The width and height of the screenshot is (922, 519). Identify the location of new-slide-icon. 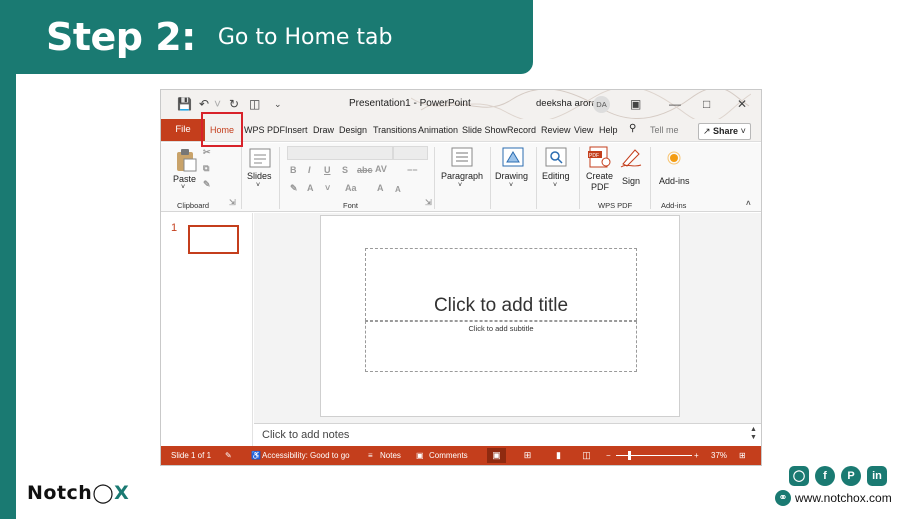
(260, 158).